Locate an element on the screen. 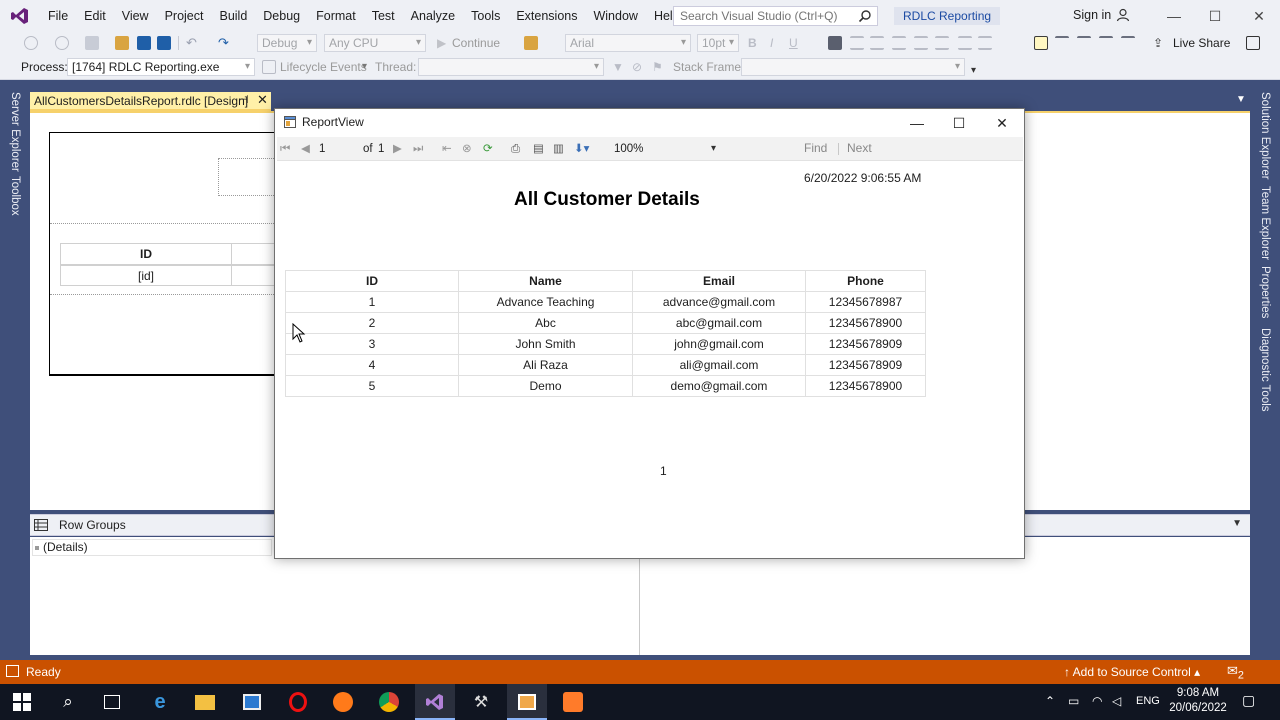  chevron-down-icon: ▼ is located at coordinates (1237, 523).